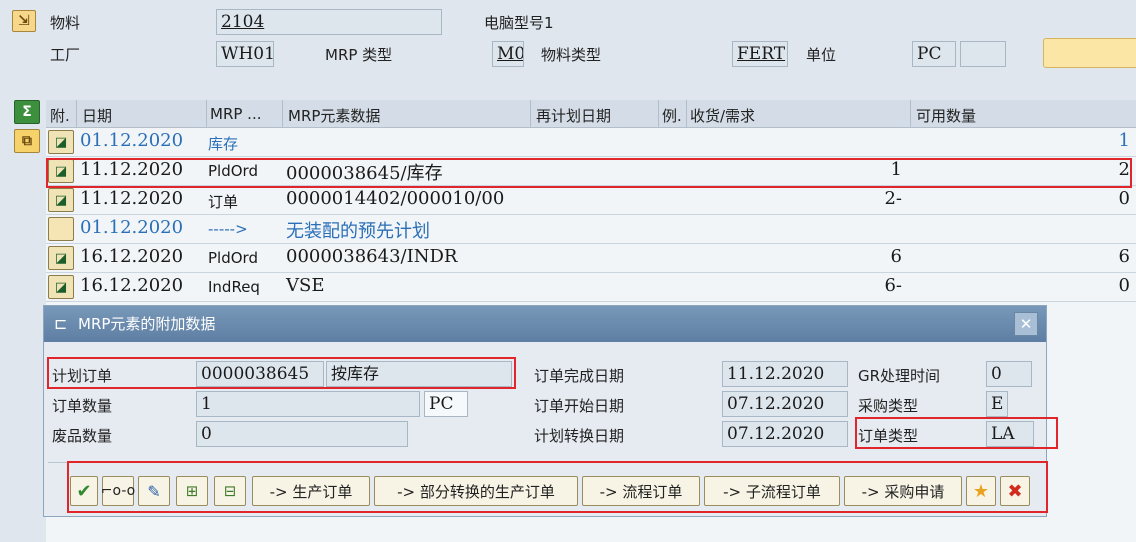 Image resolution: width=1136 pixels, height=542 pixels. Describe the element at coordinates (234, 287) in the screenshot. I see `row-mrp: IndReq` at that location.